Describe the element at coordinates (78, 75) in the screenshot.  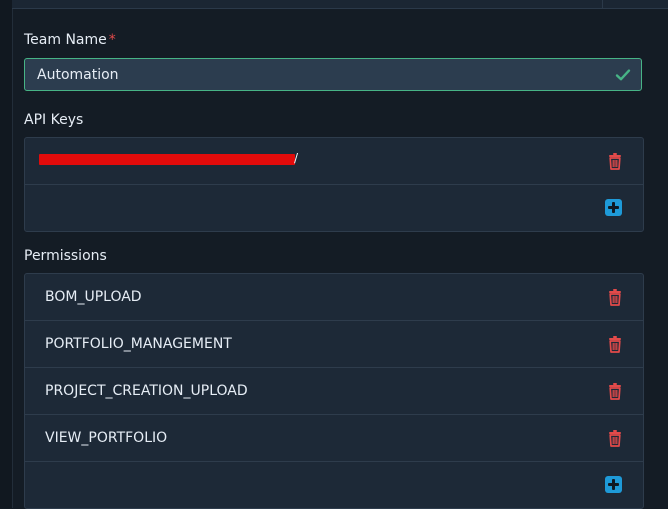
I see `team-name-value: Automation` at that location.